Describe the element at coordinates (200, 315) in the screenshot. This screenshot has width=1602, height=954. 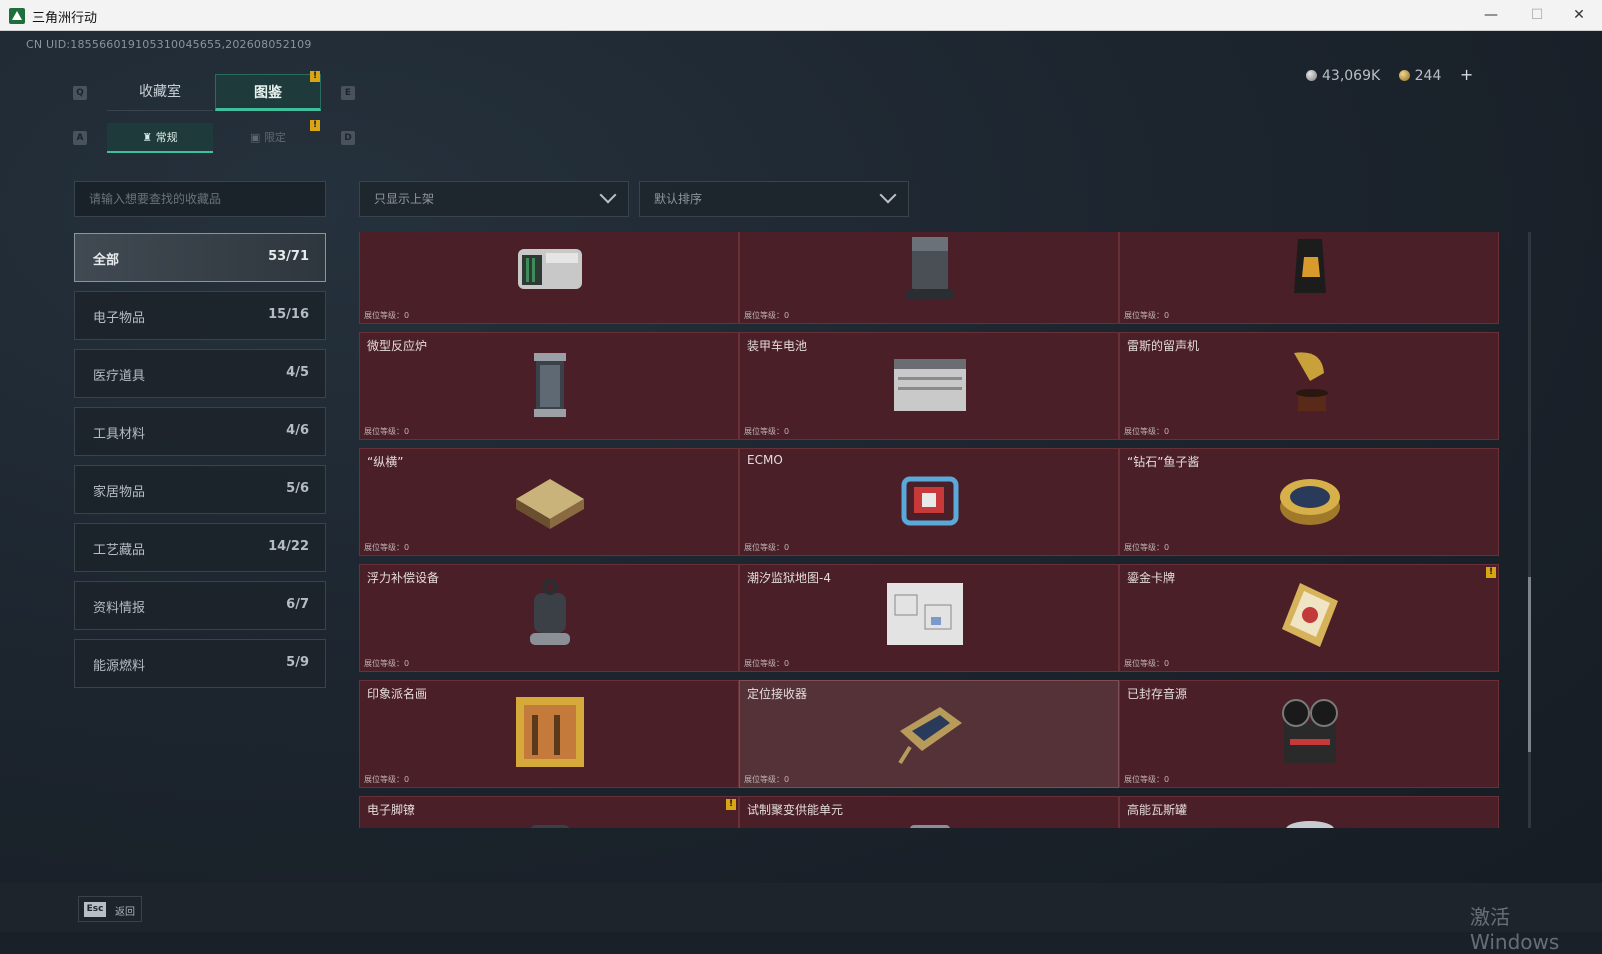
I see `category-electronics: 电子物品 15/16` at that location.